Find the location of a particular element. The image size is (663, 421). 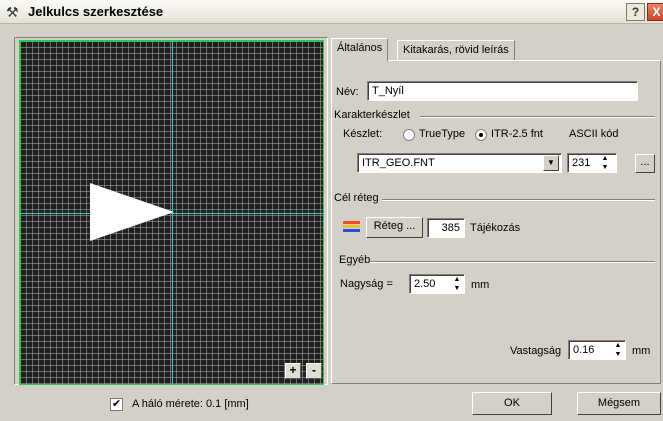

help-button: ? is located at coordinates (635, 12).